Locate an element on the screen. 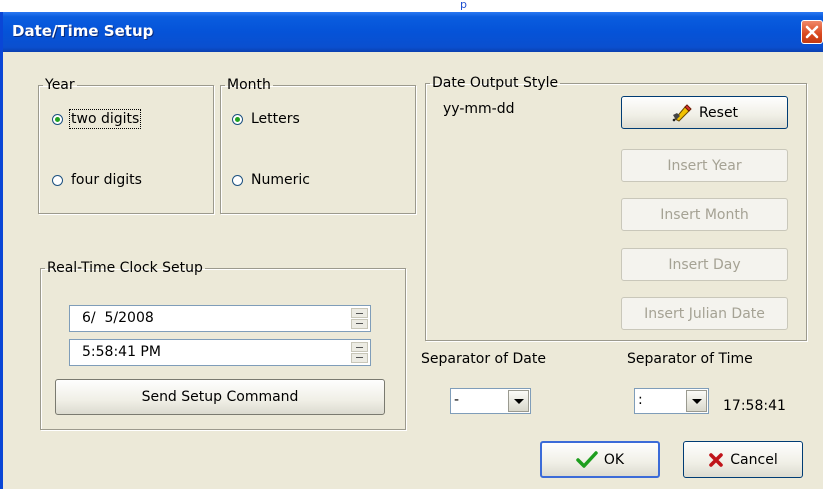 The height and width of the screenshot is (489, 823). close-icon is located at coordinates (812, 32).